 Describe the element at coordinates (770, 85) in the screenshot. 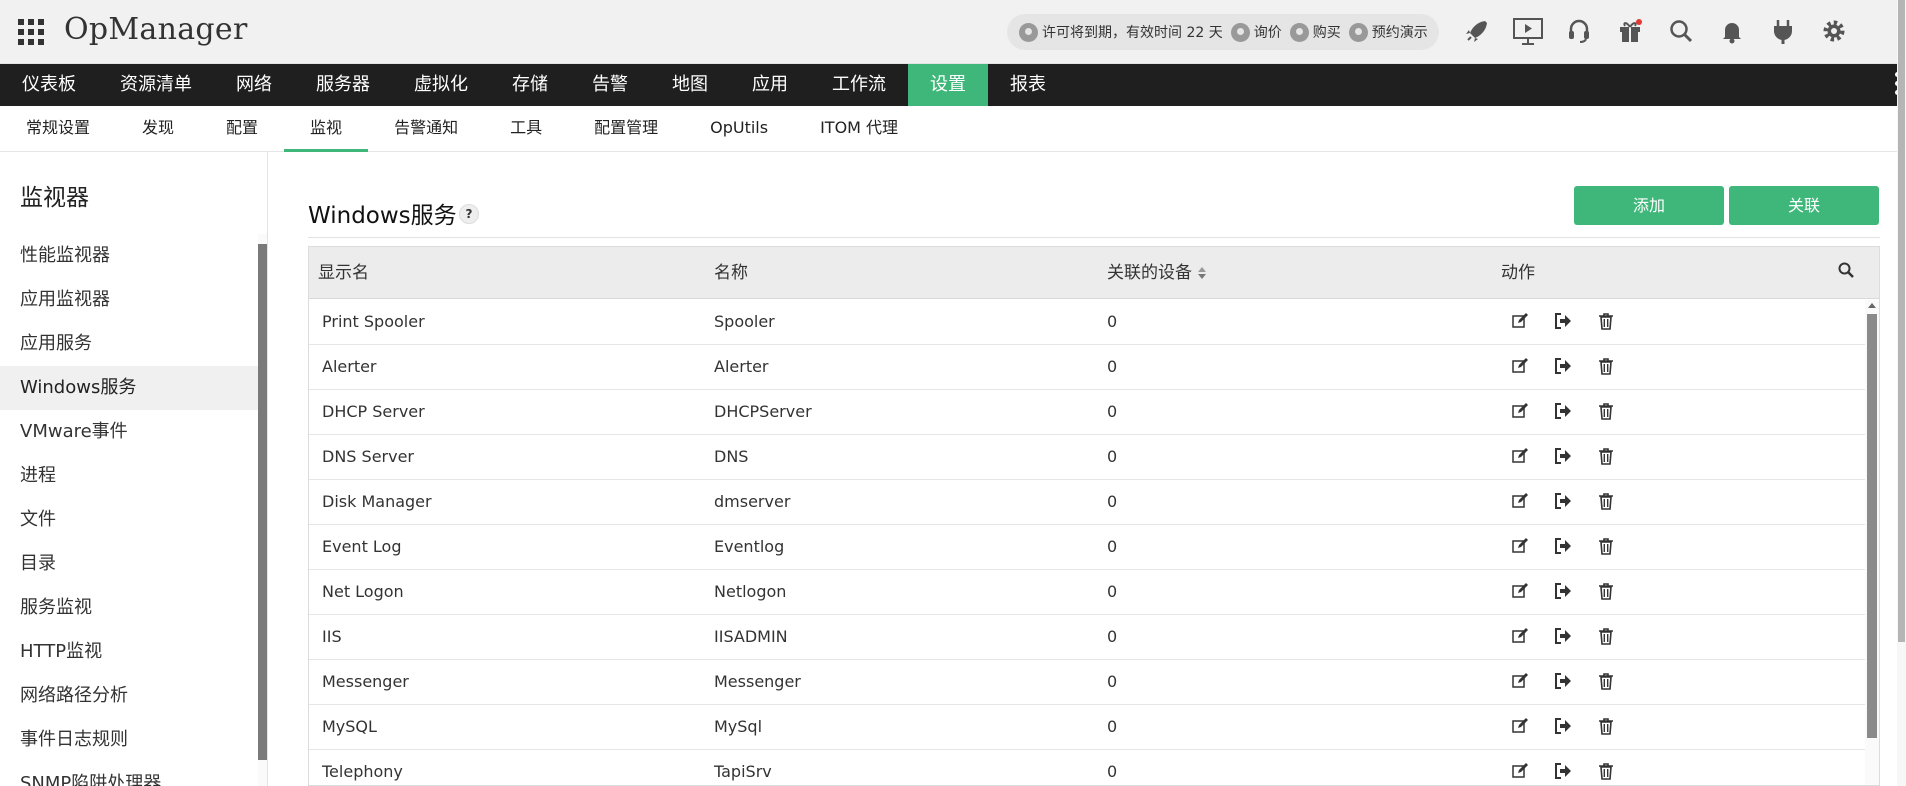

I see `main-nav-item: 应用` at that location.